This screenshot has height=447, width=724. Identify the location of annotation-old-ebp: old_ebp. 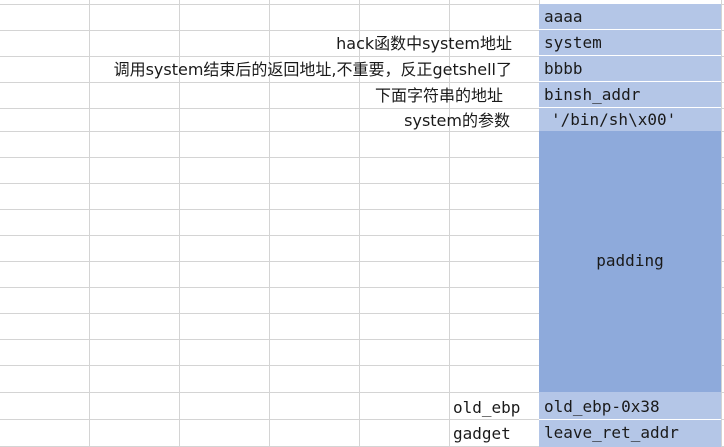
(486, 408).